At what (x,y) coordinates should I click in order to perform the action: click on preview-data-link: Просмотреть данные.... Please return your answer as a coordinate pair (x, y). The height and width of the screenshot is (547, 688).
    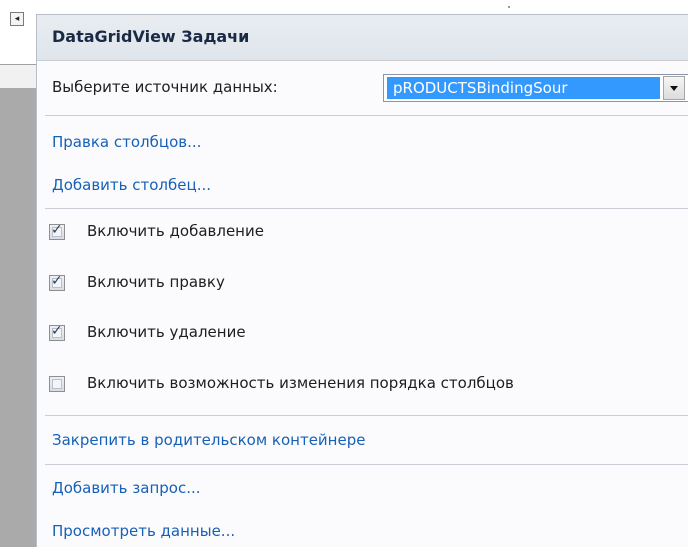
    Looking at the image, I should click on (143, 531).